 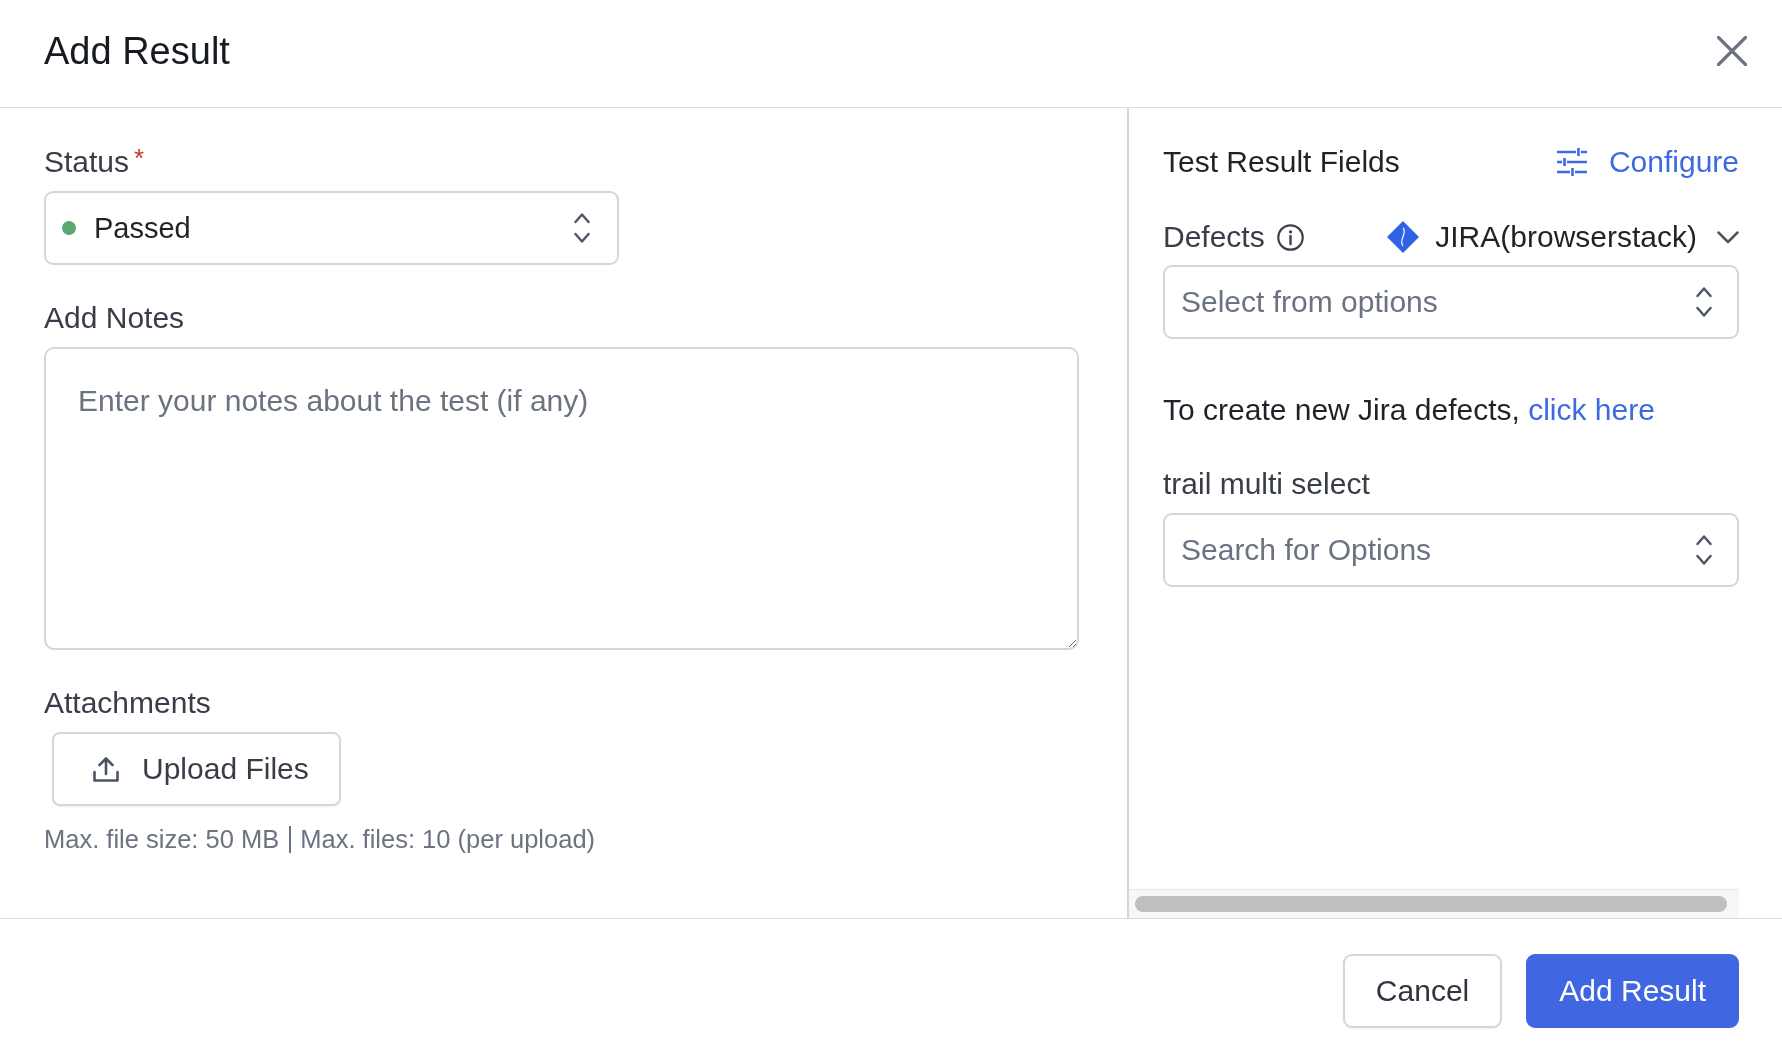 What do you see at coordinates (1290, 237) in the screenshot?
I see `info-icon` at bounding box center [1290, 237].